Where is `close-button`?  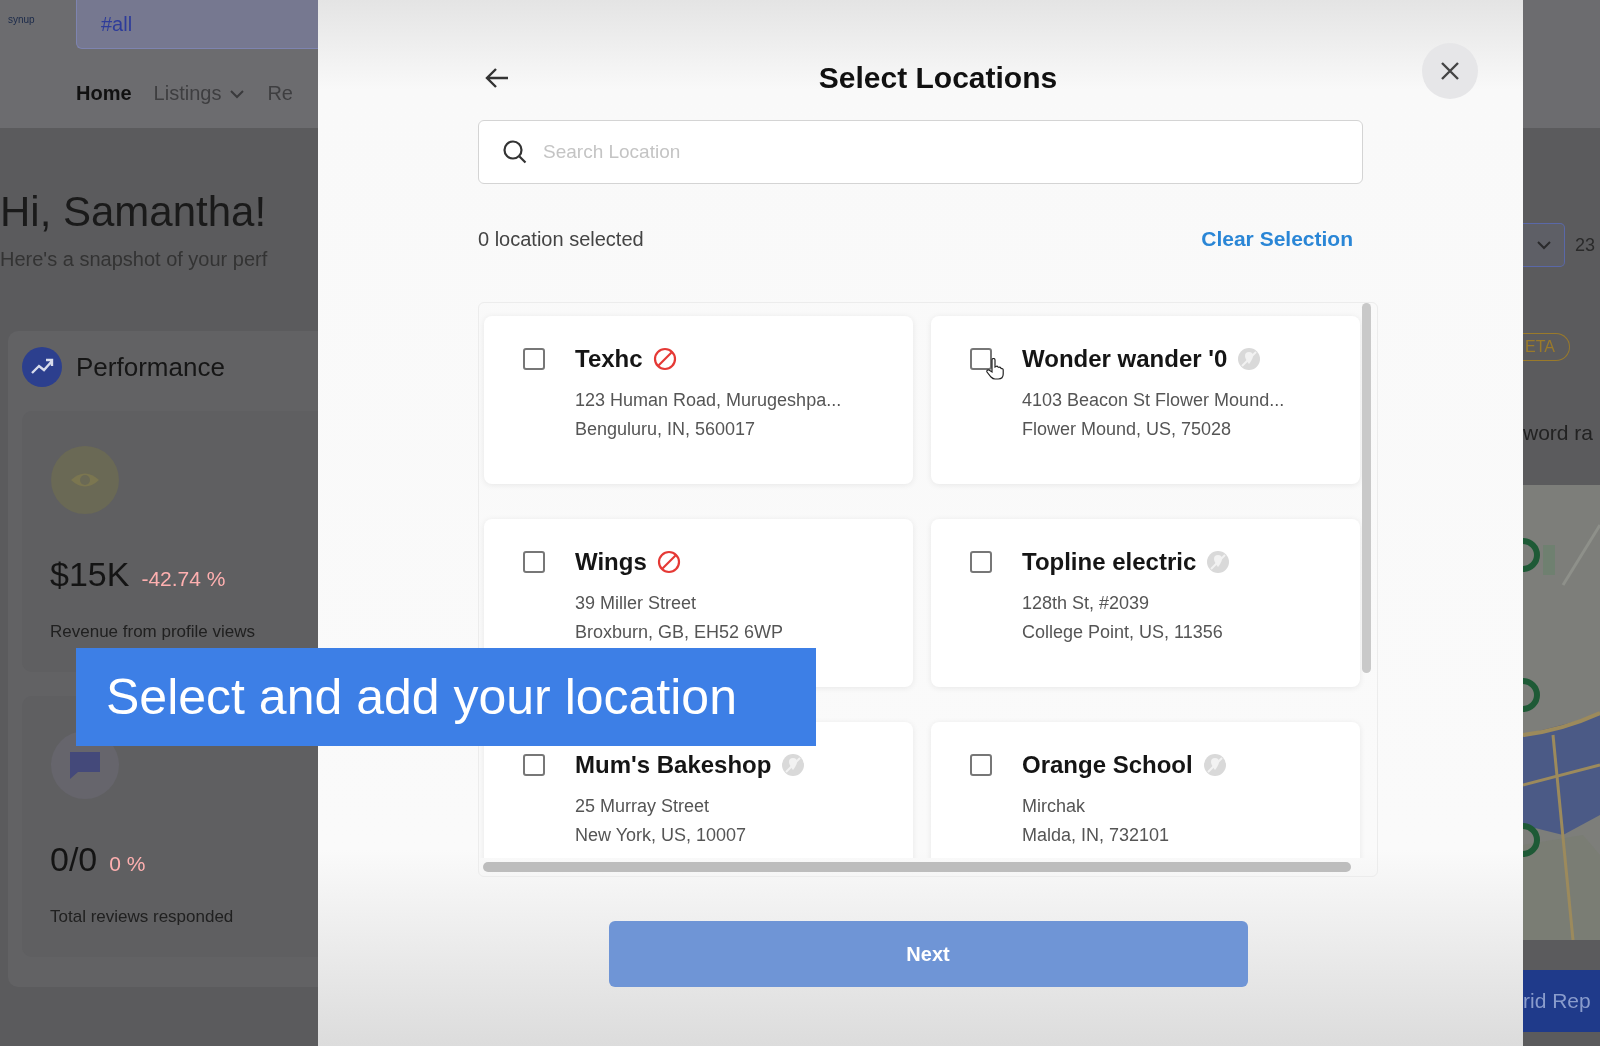 close-button is located at coordinates (1450, 71).